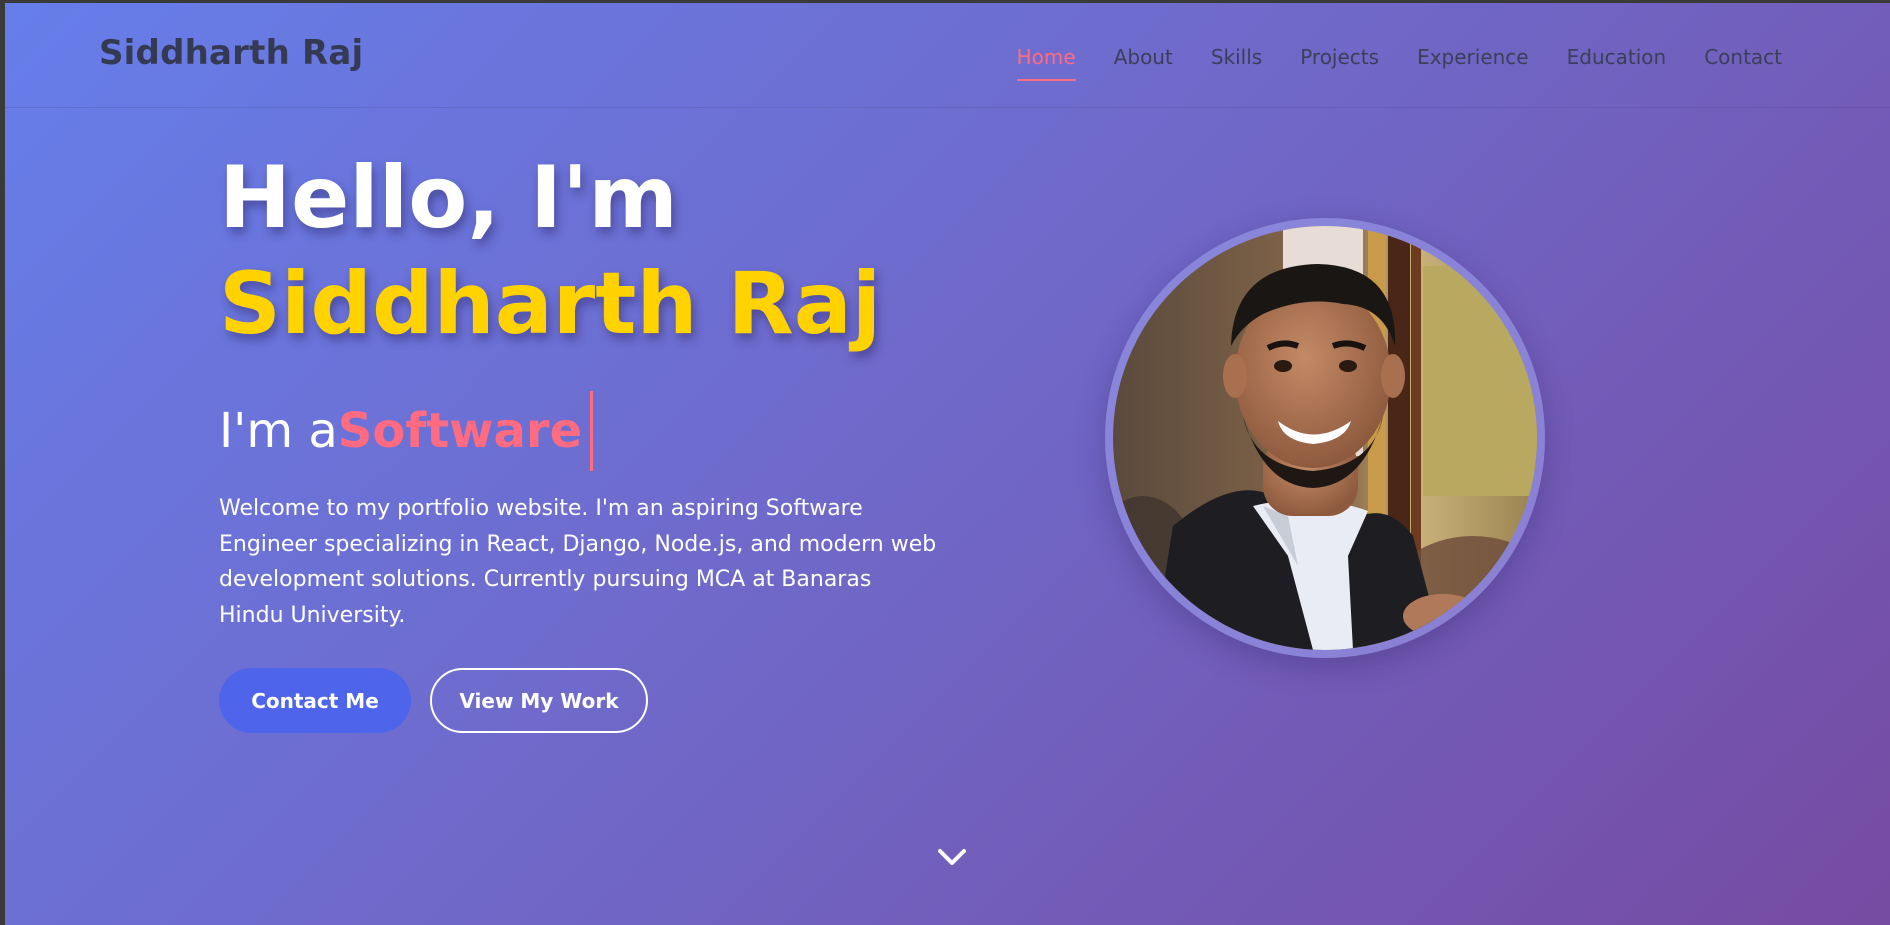 The height and width of the screenshot is (925, 1890). What do you see at coordinates (231, 53) in the screenshot?
I see `brand-logo: Siddharth Raj` at bounding box center [231, 53].